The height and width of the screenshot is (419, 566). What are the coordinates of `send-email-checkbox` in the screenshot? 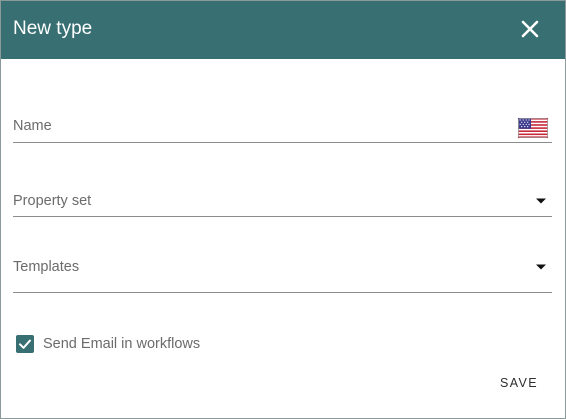 It's located at (25, 344).